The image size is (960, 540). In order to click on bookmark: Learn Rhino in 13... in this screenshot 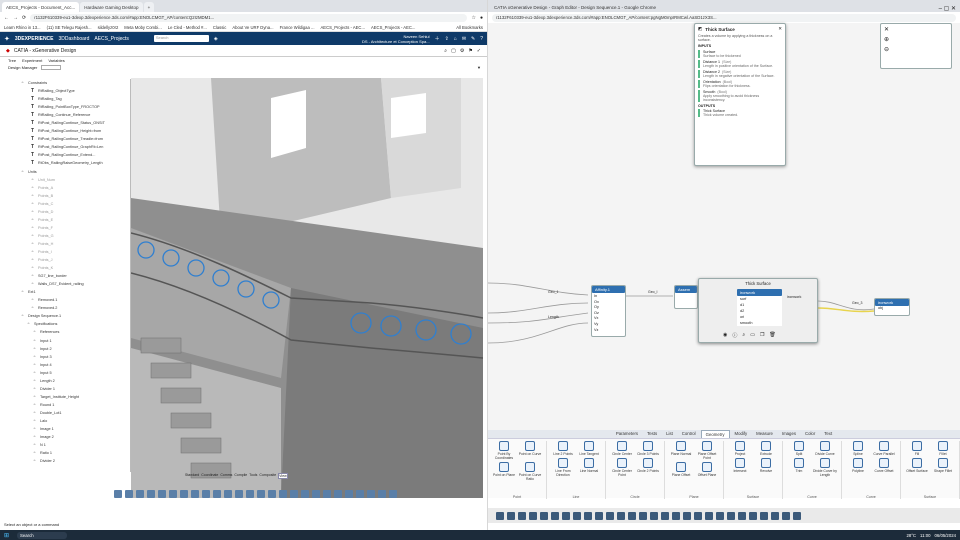, I will do `click(22, 27)`.